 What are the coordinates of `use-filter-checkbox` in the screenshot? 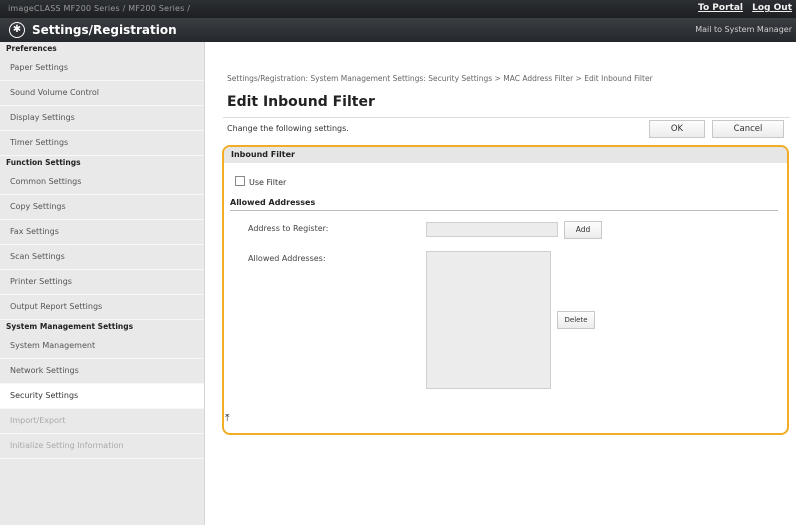 It's located at (240, 181).